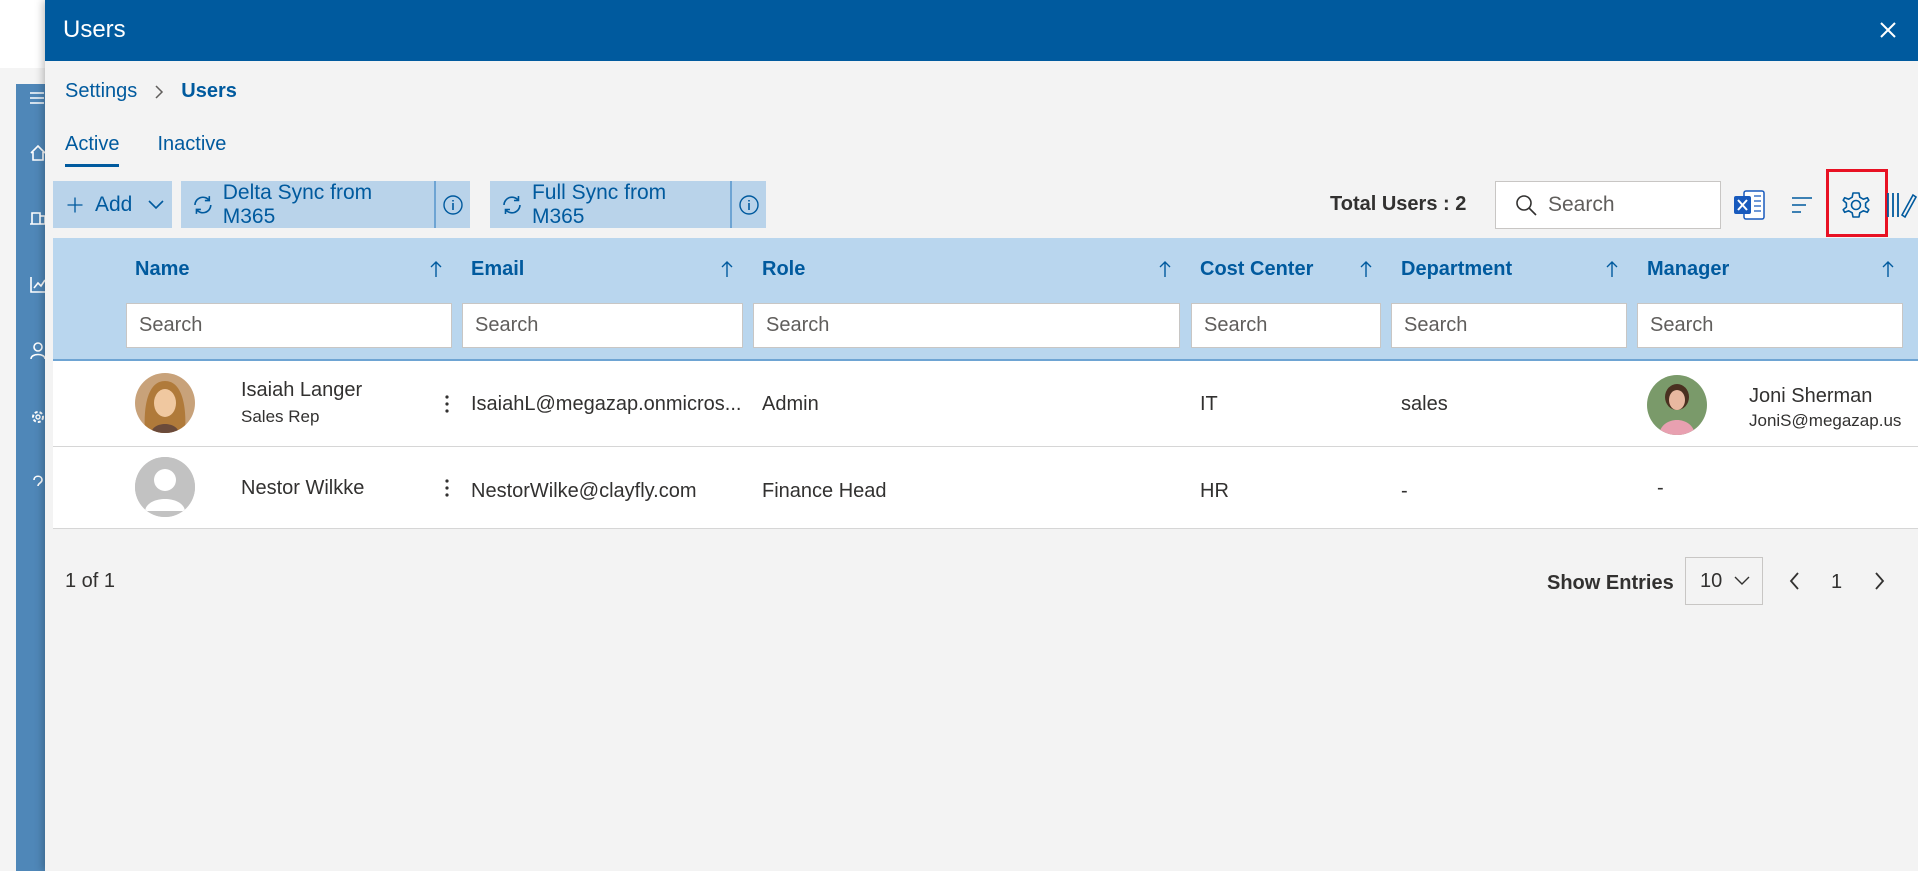 The width and height of the screenshot is (1918, 871). I want to click on sort-button, so click(1802, 205).